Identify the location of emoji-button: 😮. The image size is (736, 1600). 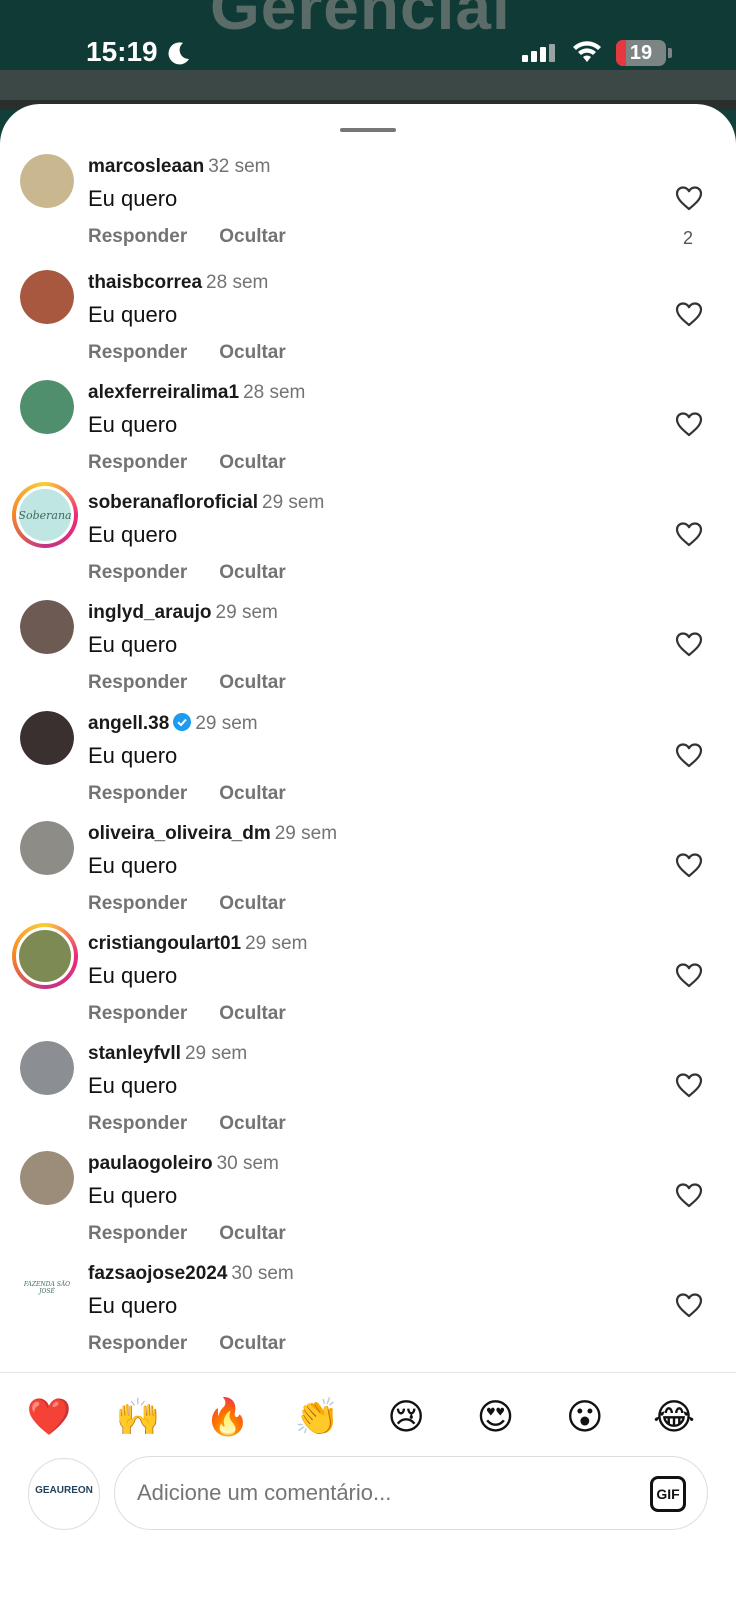
(585, 1417).